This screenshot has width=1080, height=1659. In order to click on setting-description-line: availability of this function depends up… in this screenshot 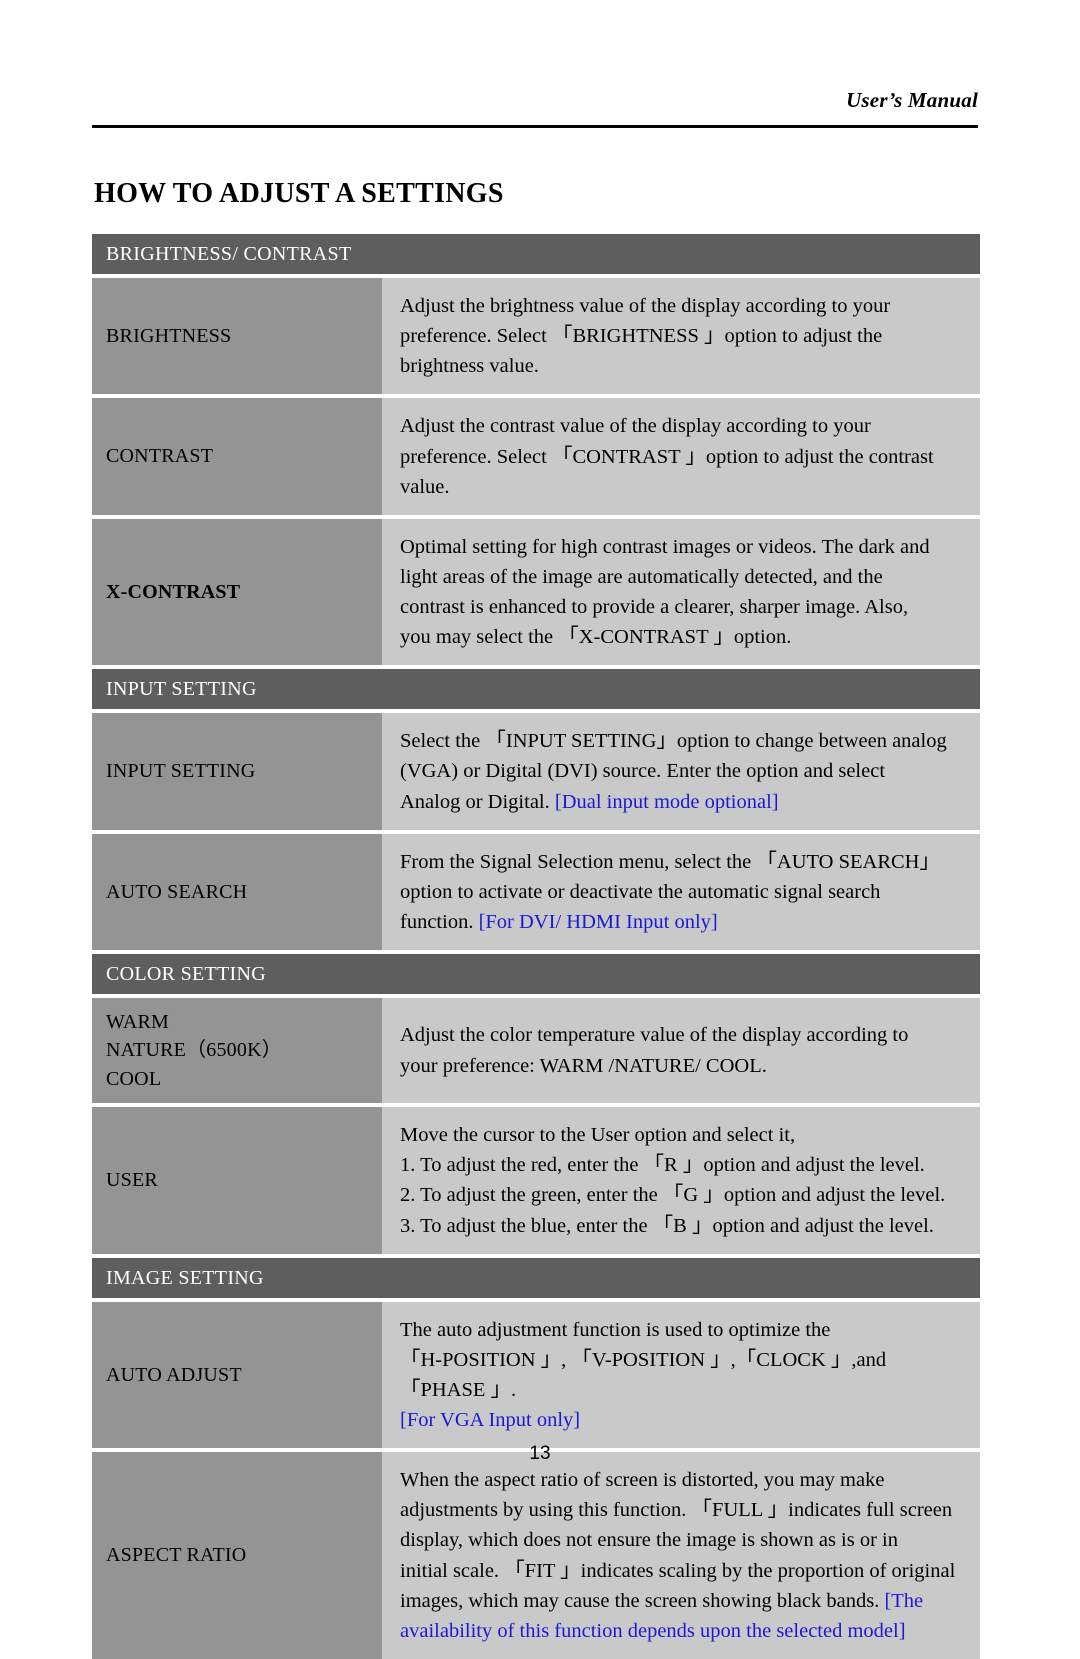, I will do `click(685, 1631)`.